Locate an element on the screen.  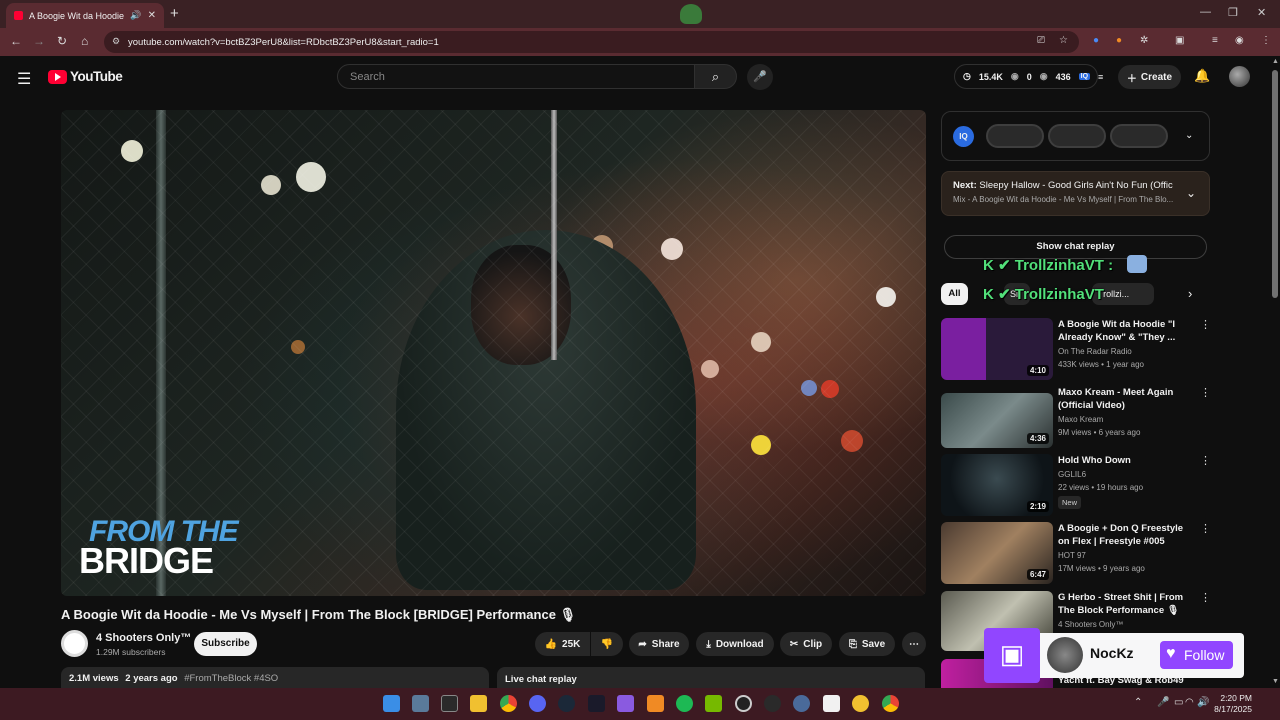
app-yellow-icon is located at coordinates (860, 703).